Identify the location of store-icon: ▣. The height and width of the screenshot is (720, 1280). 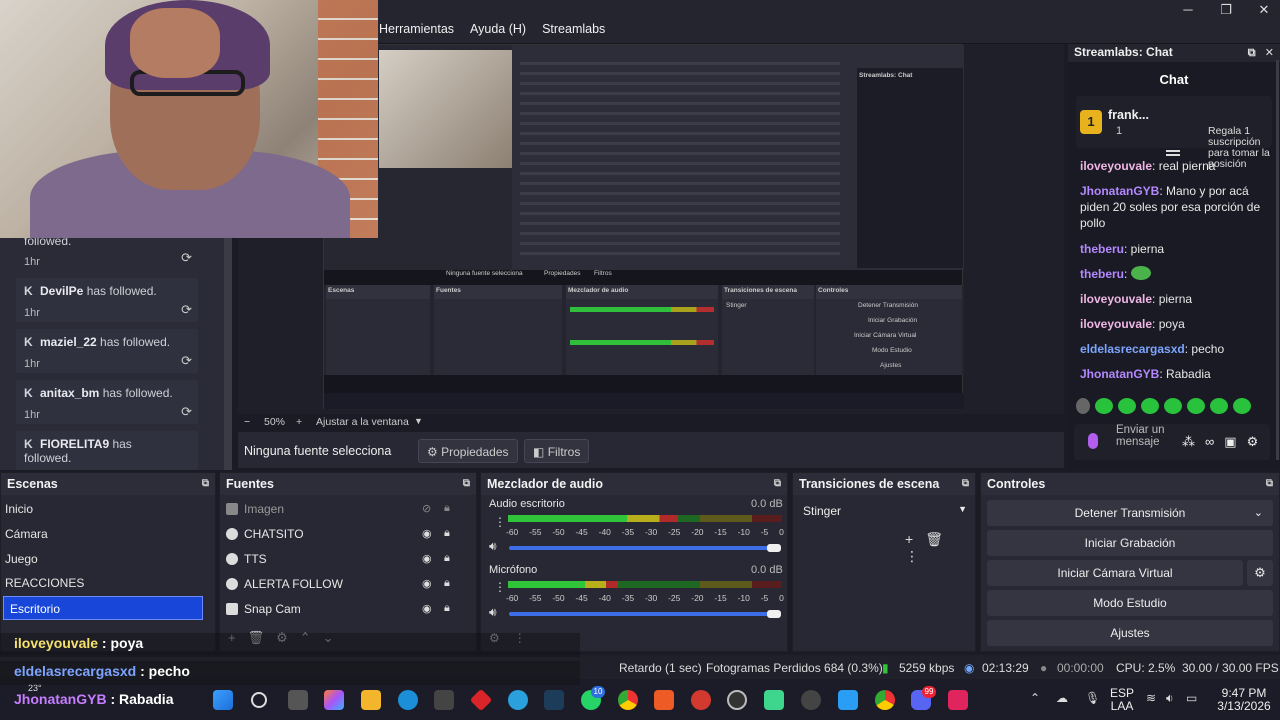
(1235, 441).